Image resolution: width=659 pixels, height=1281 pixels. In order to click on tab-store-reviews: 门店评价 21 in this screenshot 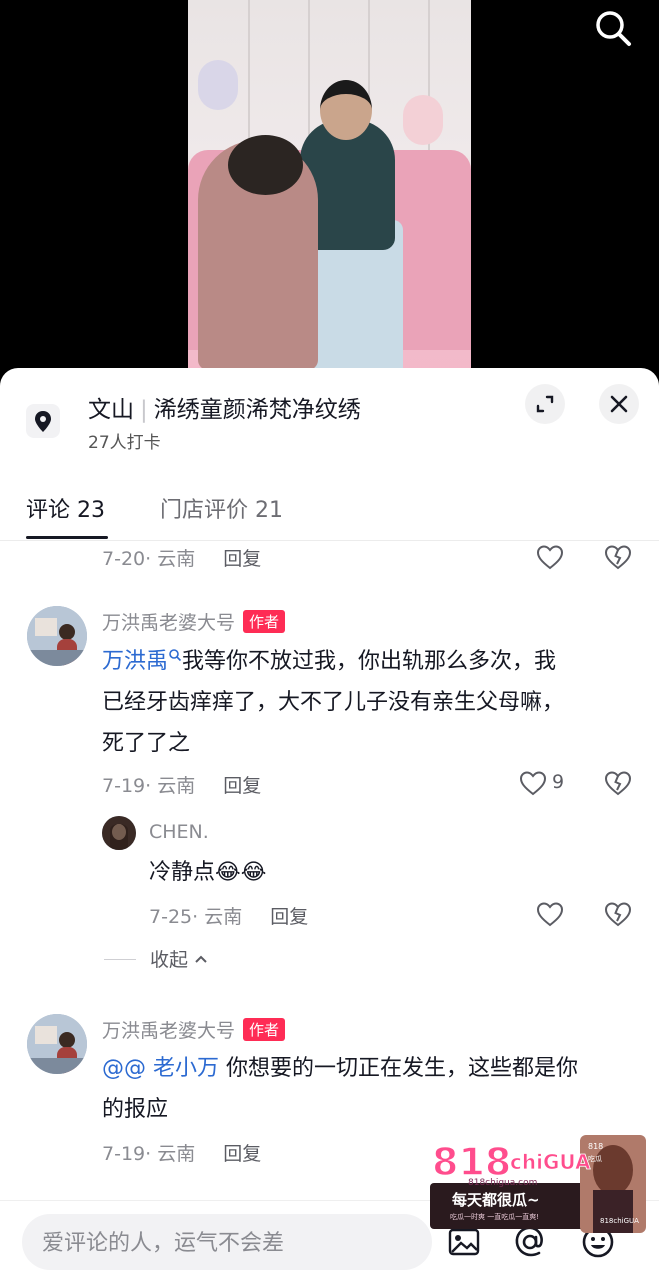, I will do `click(221, 508)`.